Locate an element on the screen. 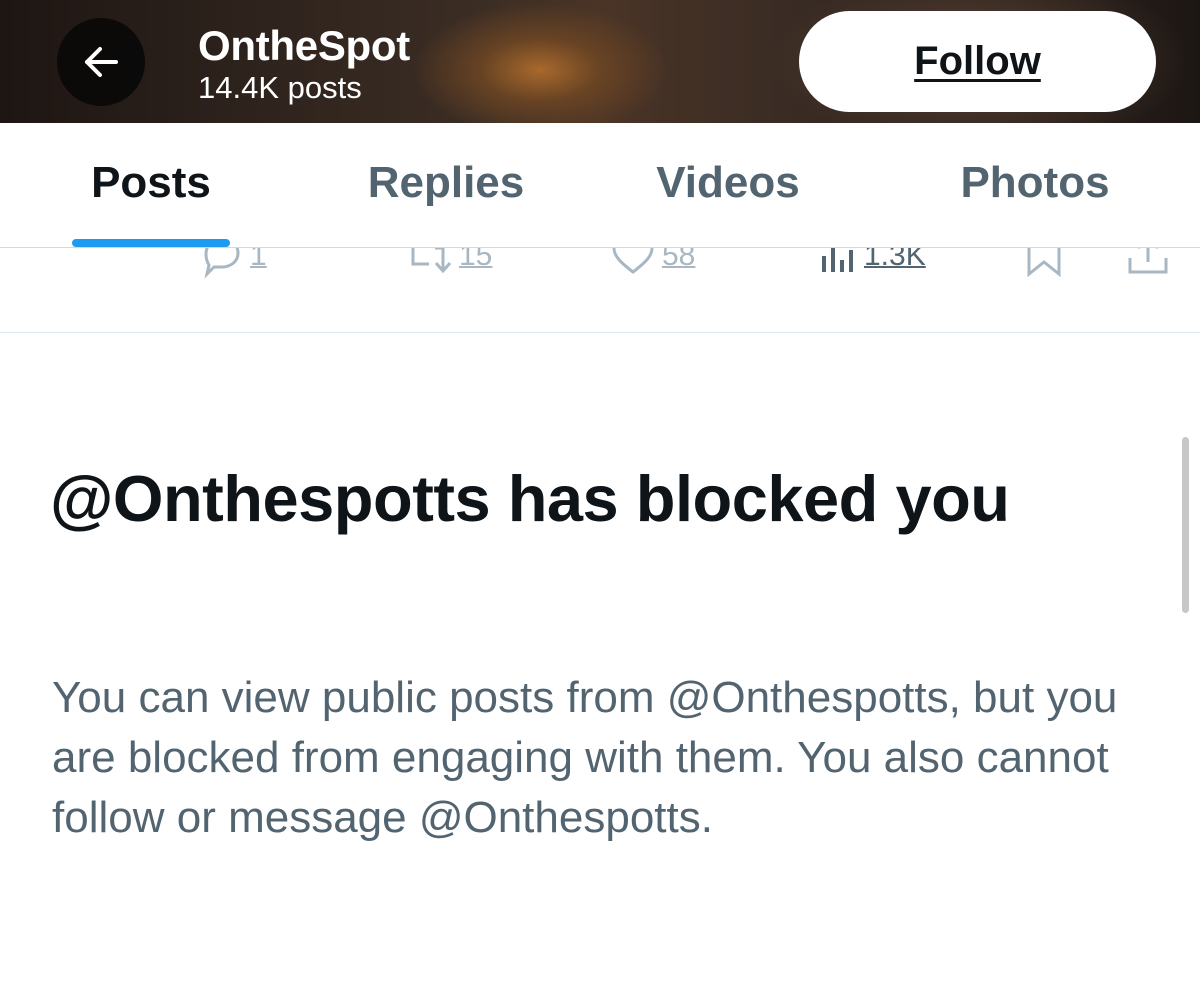 This screenshot has width=1200, height=990. bookmark-action is located at coordinates (1044, 263).